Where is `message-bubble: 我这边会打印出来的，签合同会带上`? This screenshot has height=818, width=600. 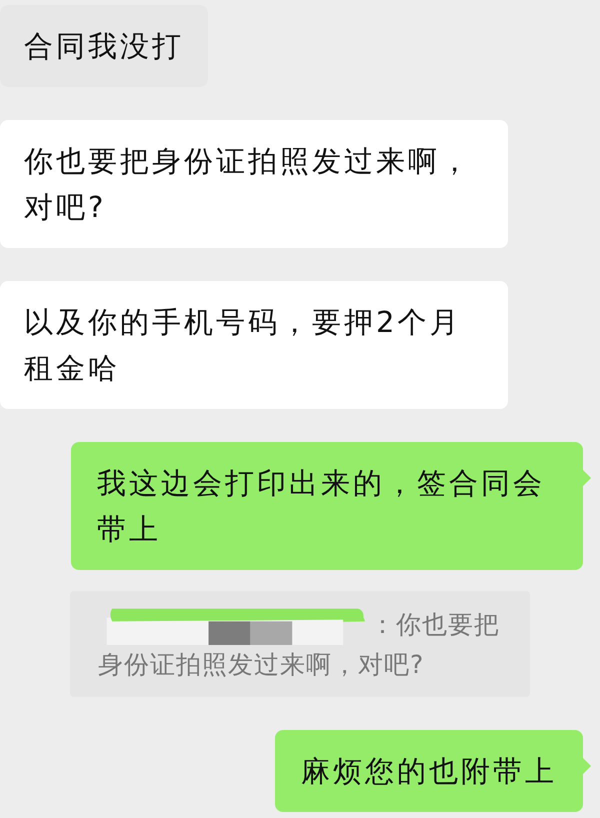
message-bubble: 我这边会打印出来的，签合同会带上 is located at coordinates (327, 506).